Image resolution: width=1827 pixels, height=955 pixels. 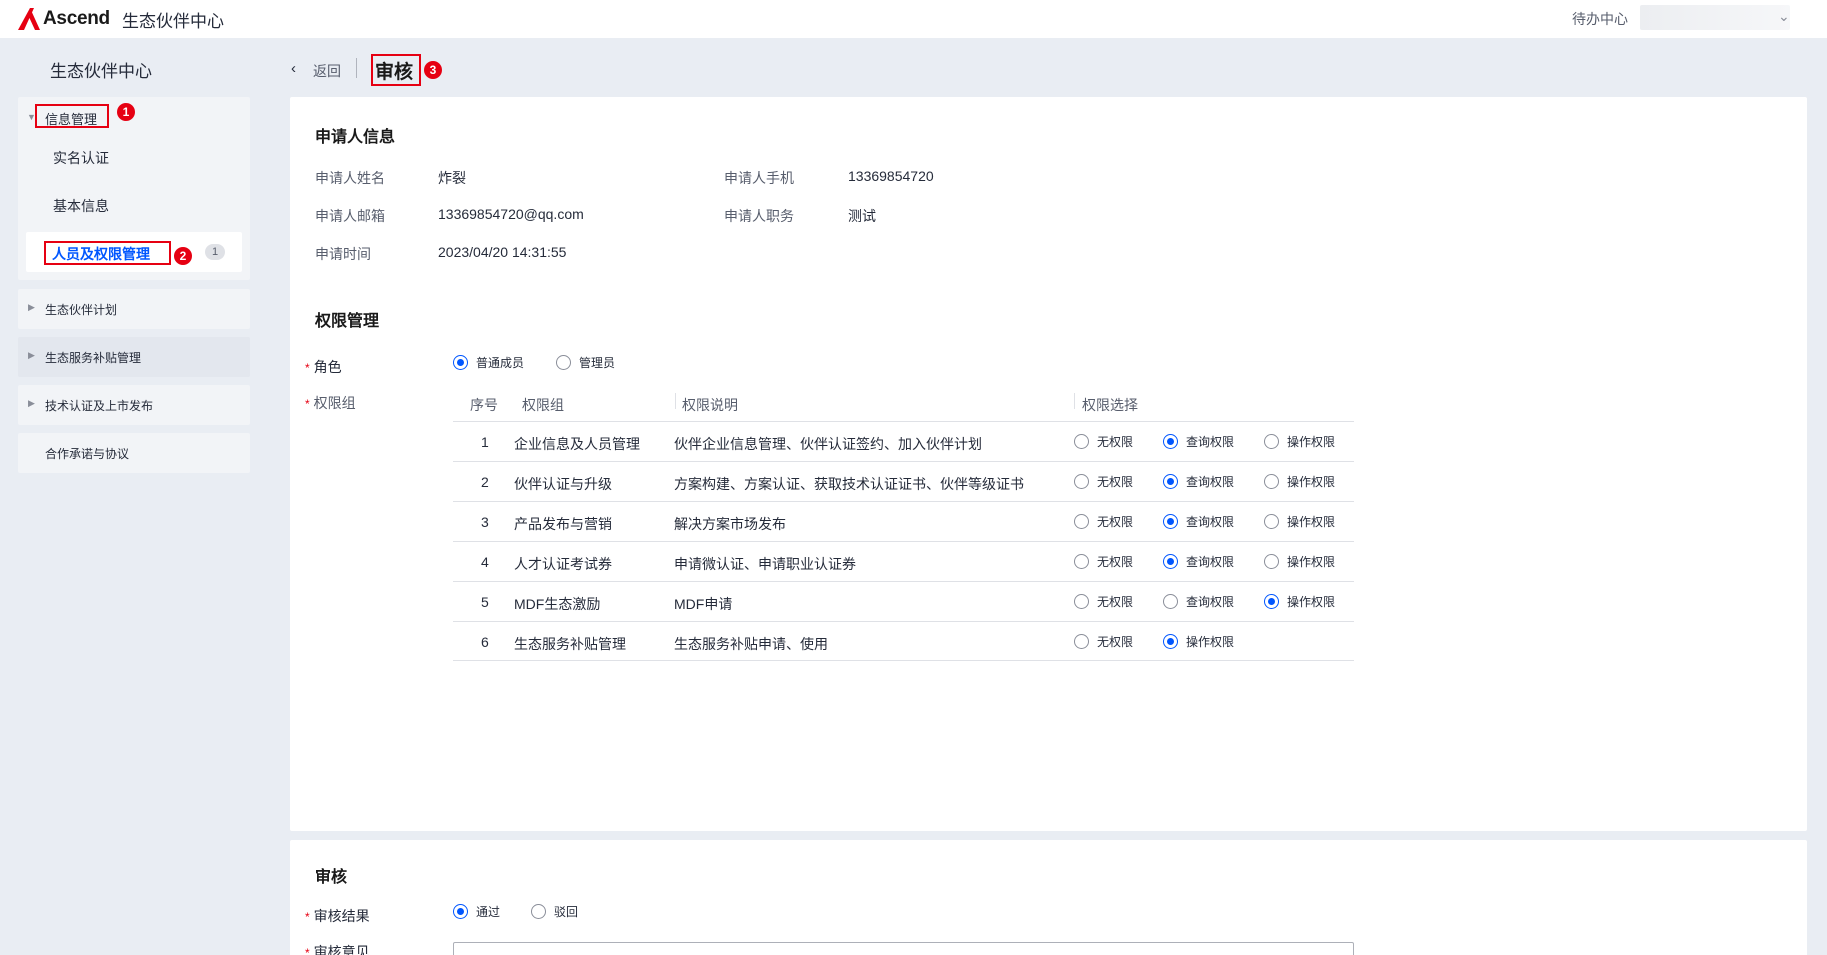 What do you see at coordinates (485, 642) in the screenshot?
I see `cell-index: 6` at bounding box center [485, 642].